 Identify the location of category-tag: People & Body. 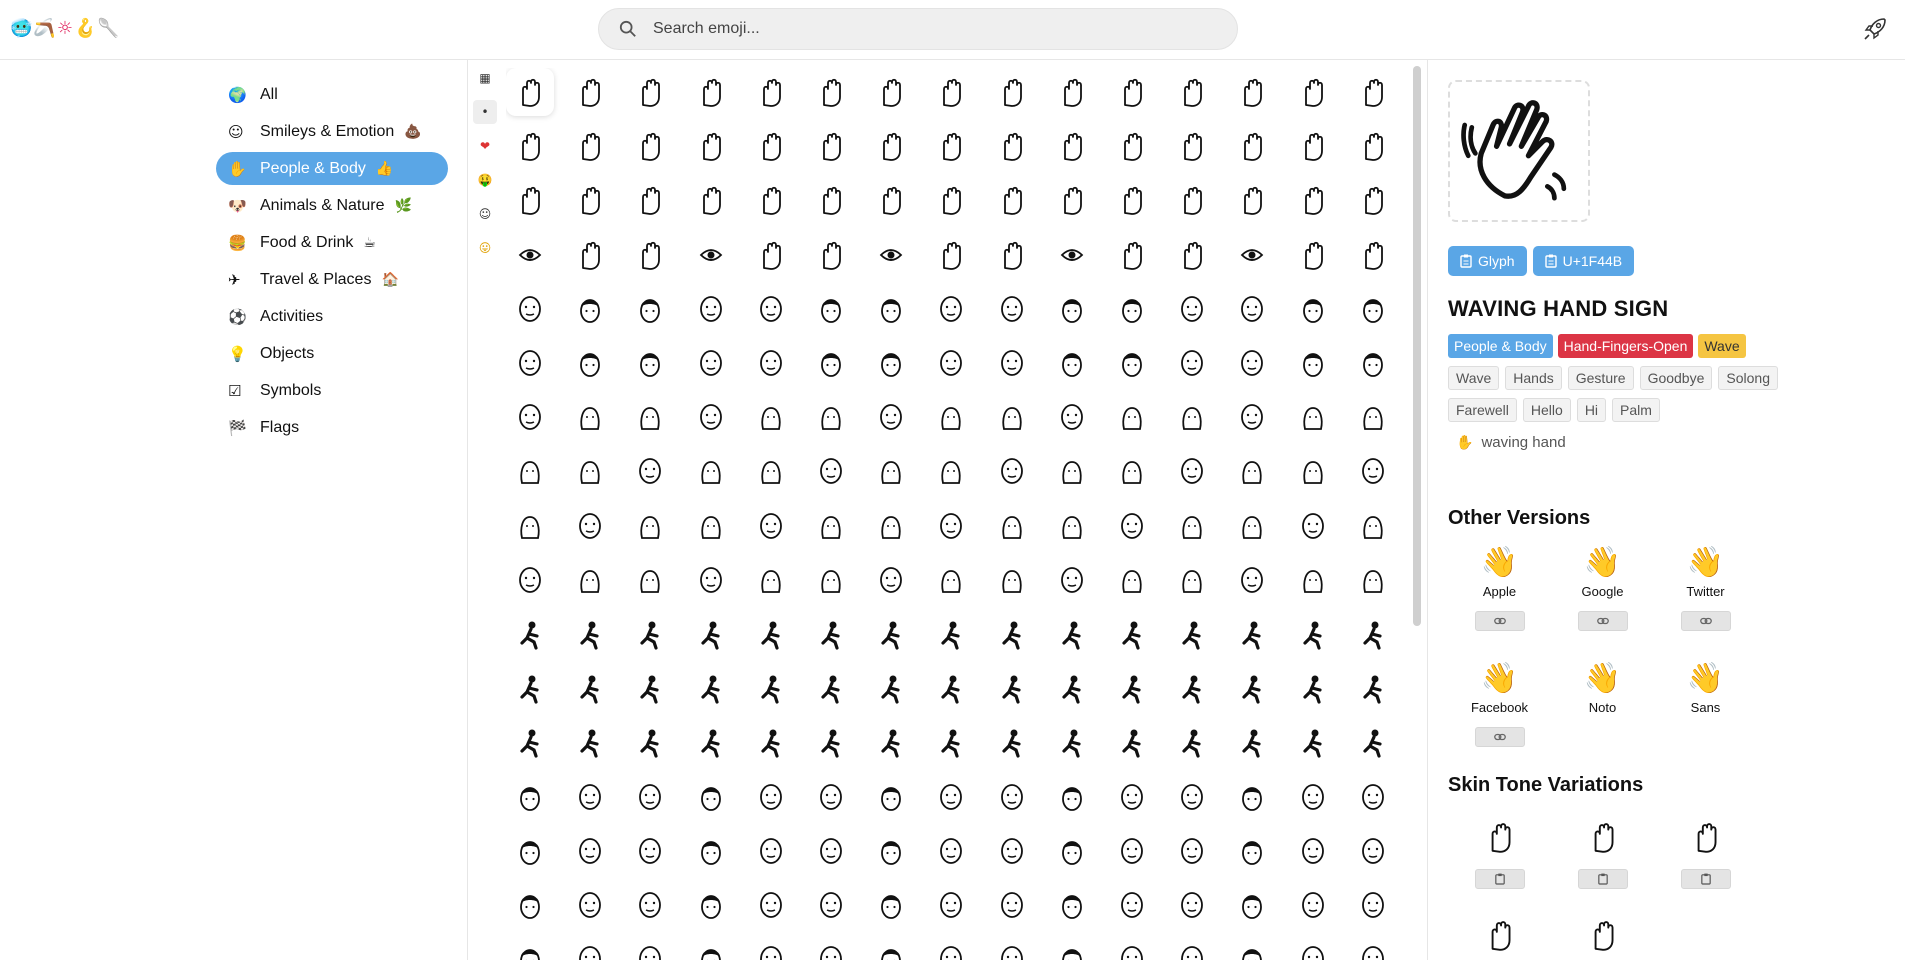
(1500, 346).